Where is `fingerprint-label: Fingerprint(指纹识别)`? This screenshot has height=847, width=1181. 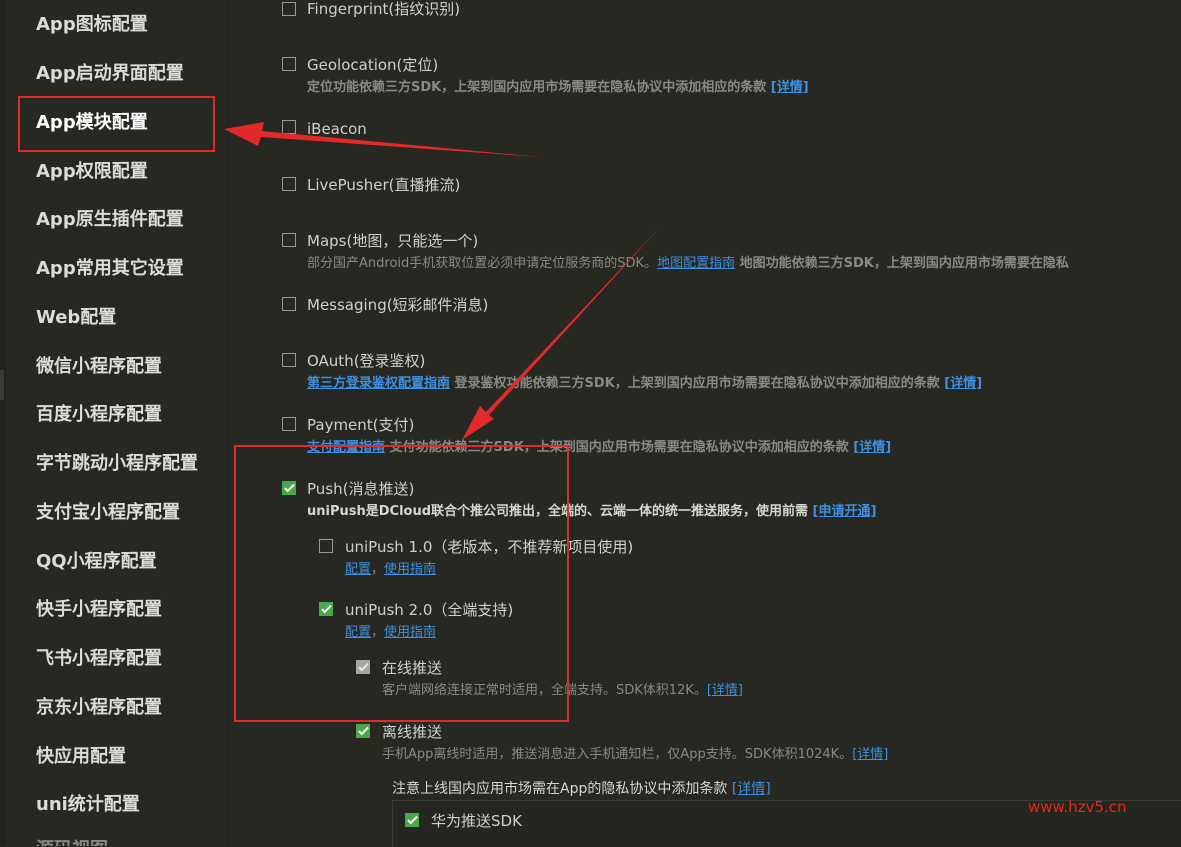 fingerprint-label: Fingerprint(指纹识别) is located at coordinates (384, 9).